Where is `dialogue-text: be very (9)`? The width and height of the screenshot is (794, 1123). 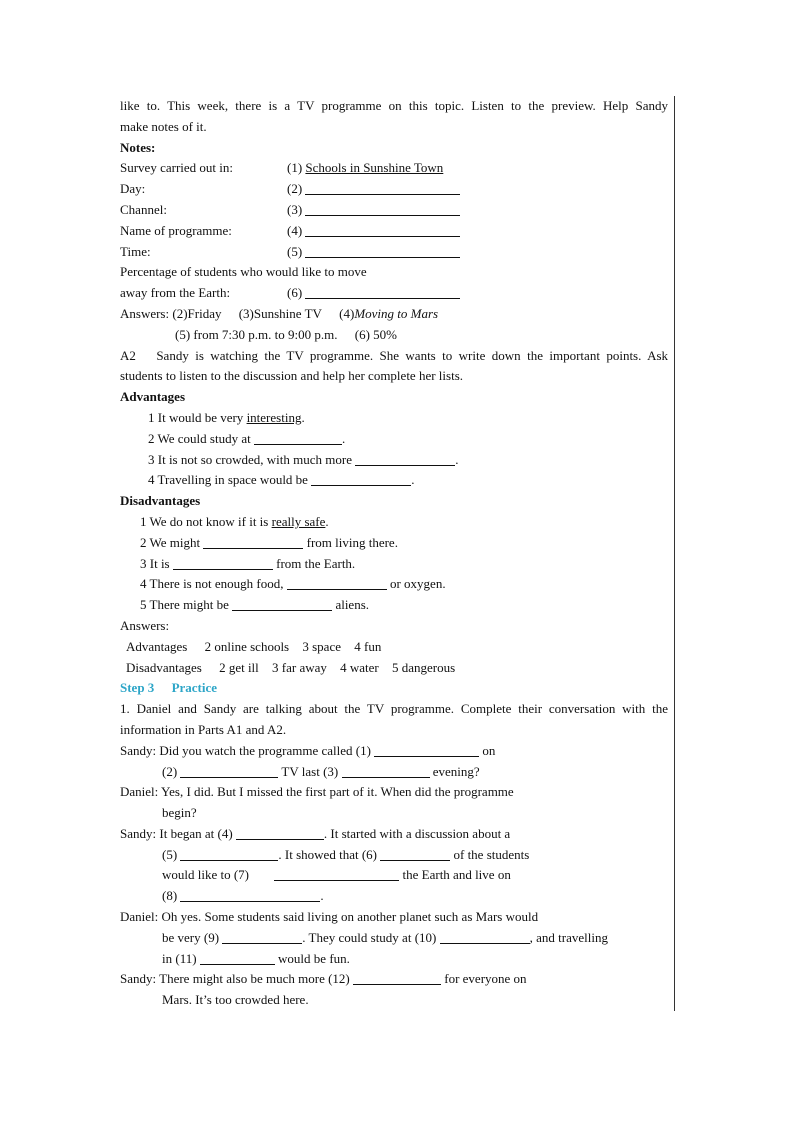
dialogue-text: be very (9) is located at coordinates (192, 937).